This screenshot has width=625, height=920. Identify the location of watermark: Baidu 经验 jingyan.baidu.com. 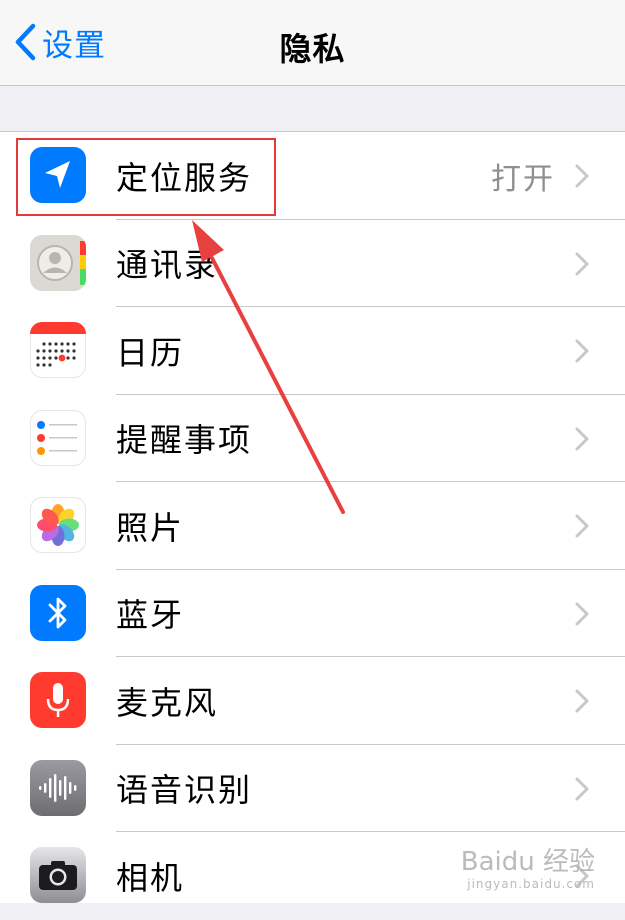
(528, 869).